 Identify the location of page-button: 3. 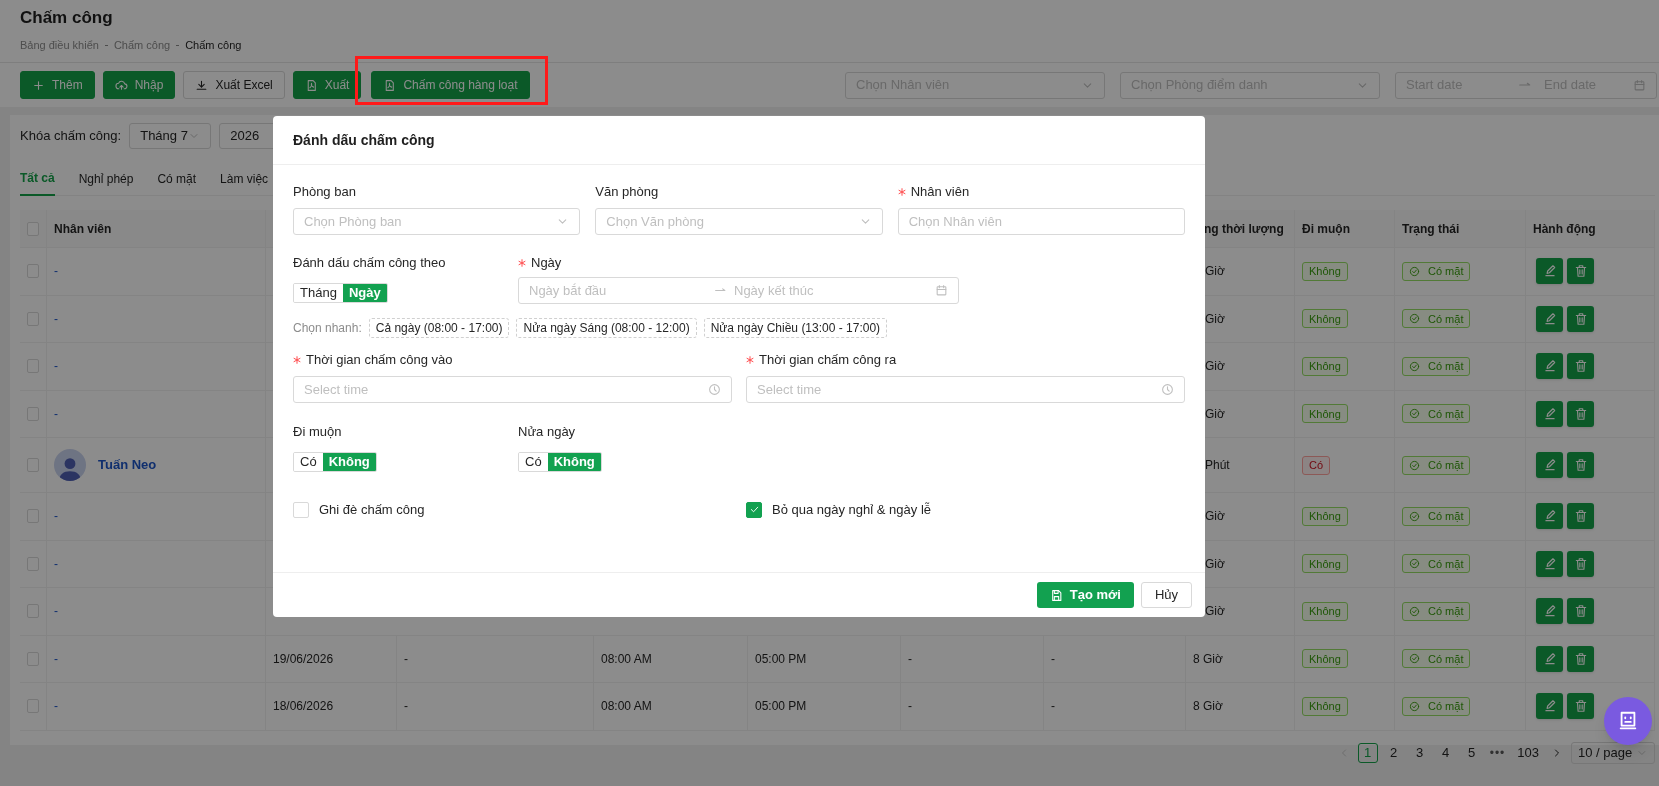
(1419, 753).